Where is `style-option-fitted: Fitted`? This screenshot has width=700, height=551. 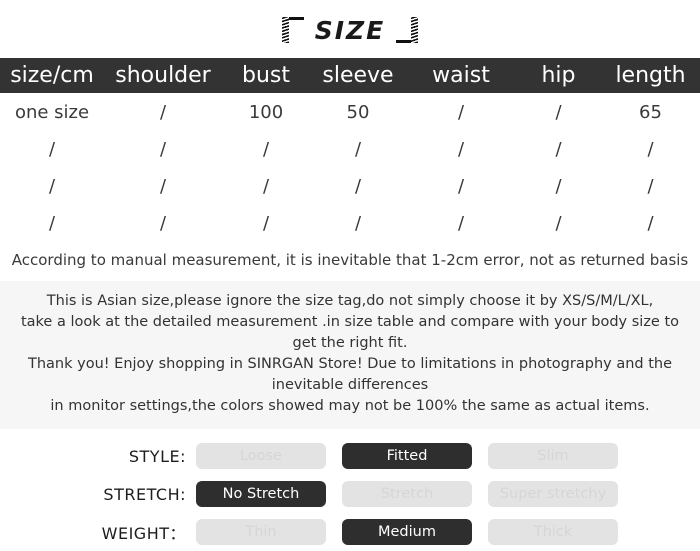
style-option-fitted: Fitted is located at coordinates (407, 456).